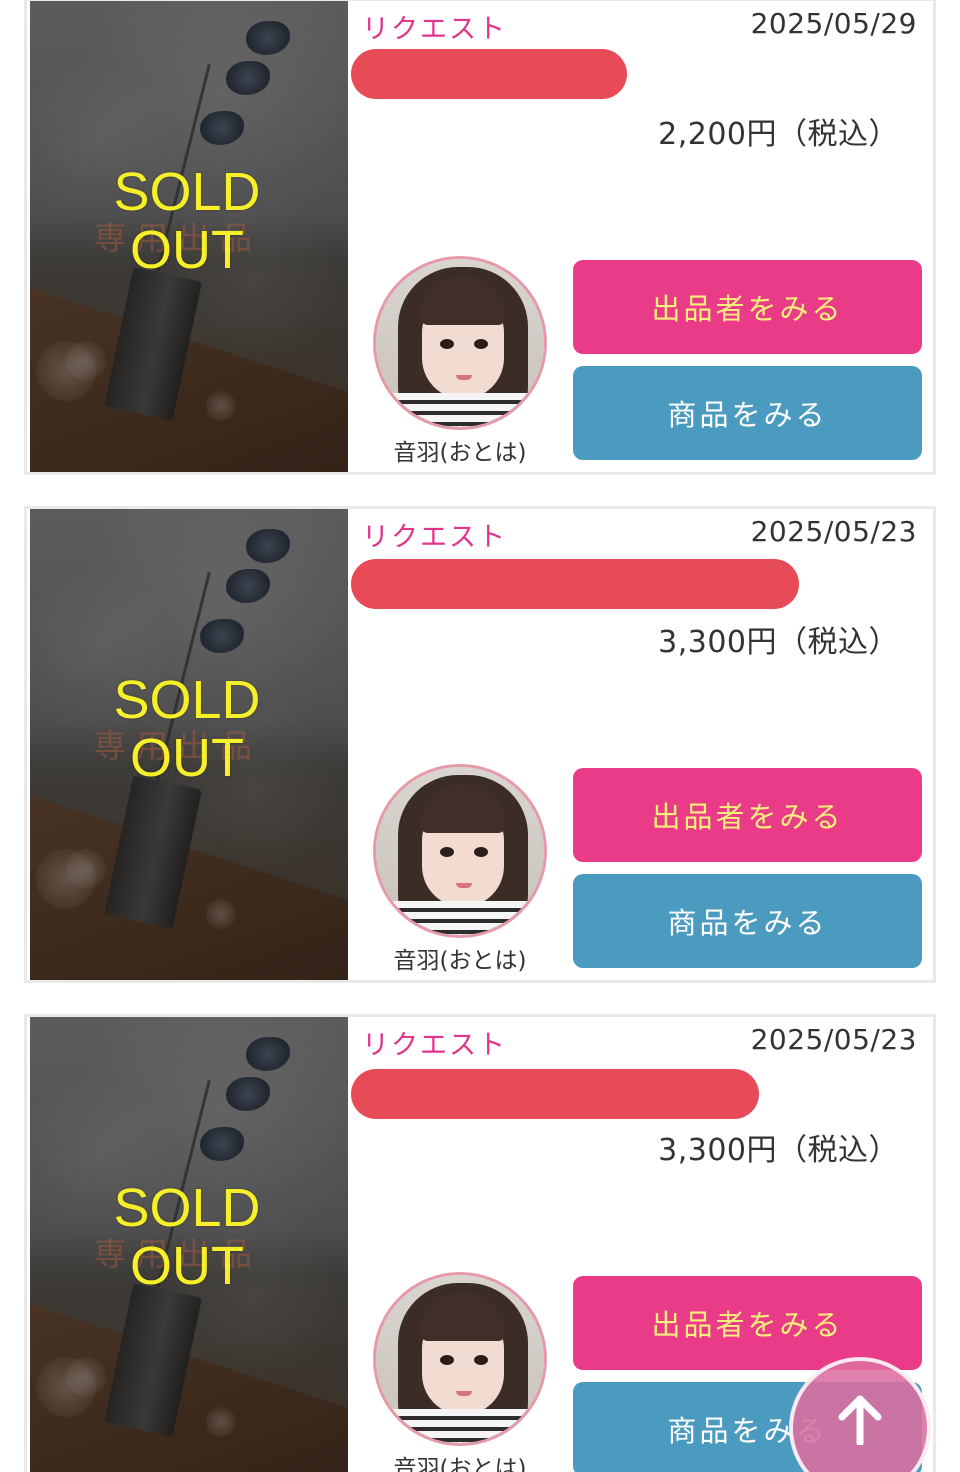 The height and width of the screenshot is (1472, 960). Describe the element at coordinates (833, 23) in the screenshot. I see `listing-date: 2025/05/29` at that location.